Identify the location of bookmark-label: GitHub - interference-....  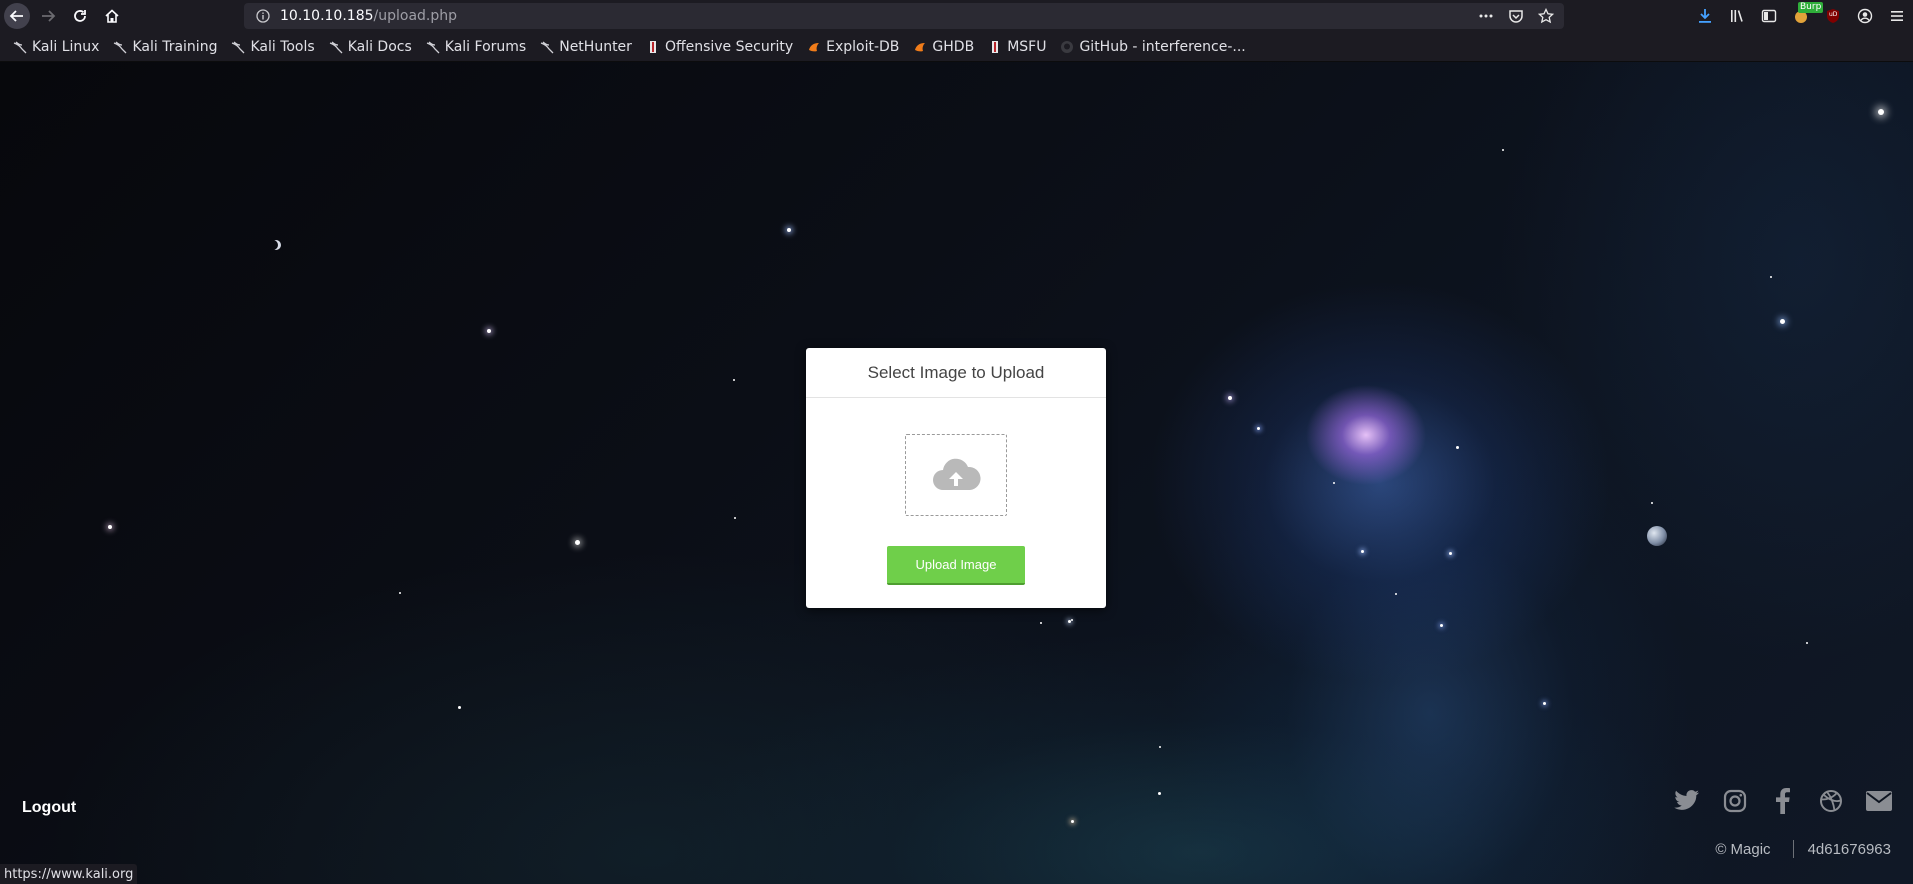
(1162, 46).